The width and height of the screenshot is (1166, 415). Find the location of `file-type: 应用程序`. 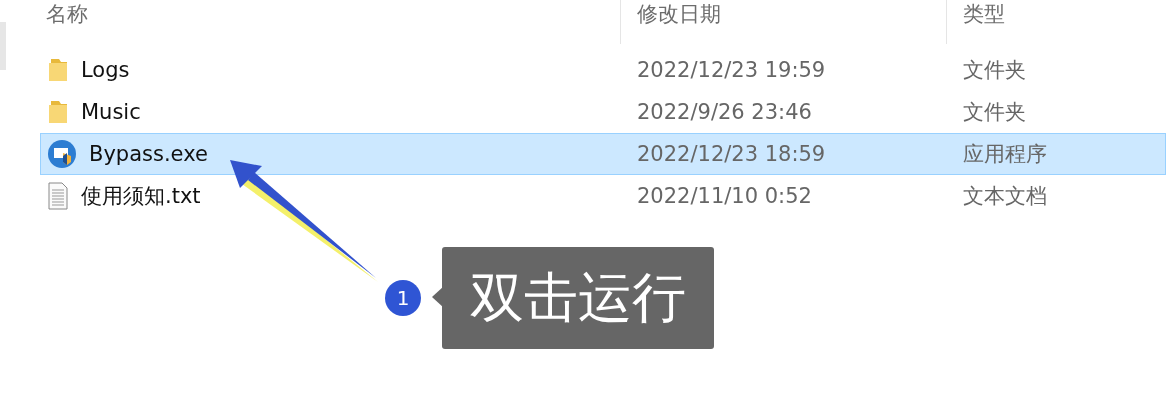

file-type: 应用程序 is located at coordinates (1005, 154).